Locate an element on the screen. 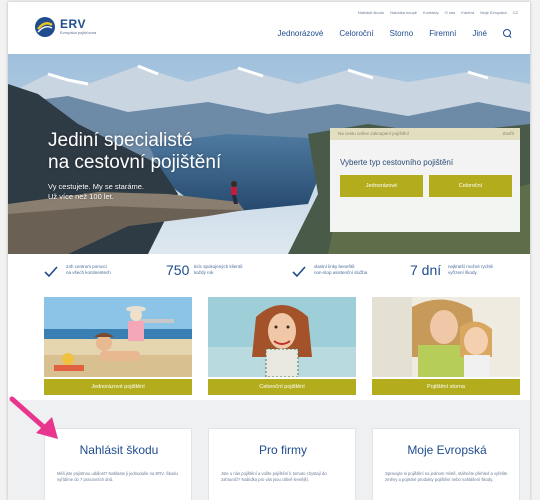 The width and height of the screenshot is (540, 500). util-link-moje-evropska: Moje Evropská is located at coordinates (493, 12).